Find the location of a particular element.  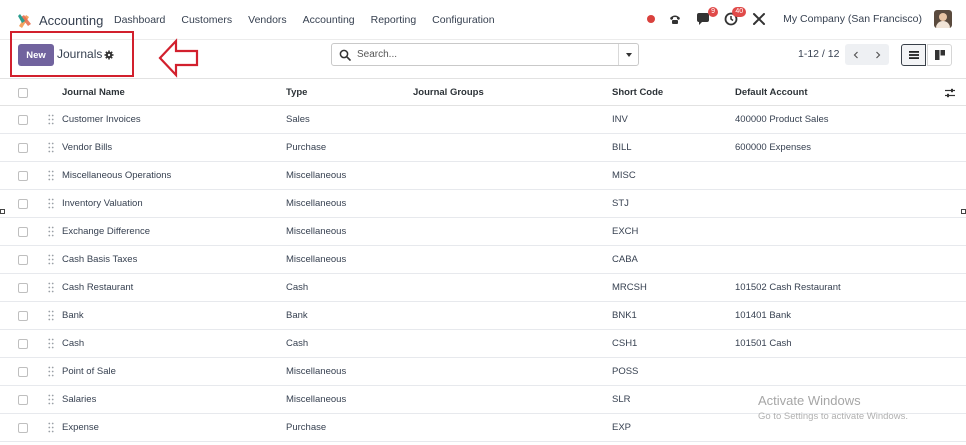

company-switcher: My Company (San Francisco) is located at coordinates (852, 19).